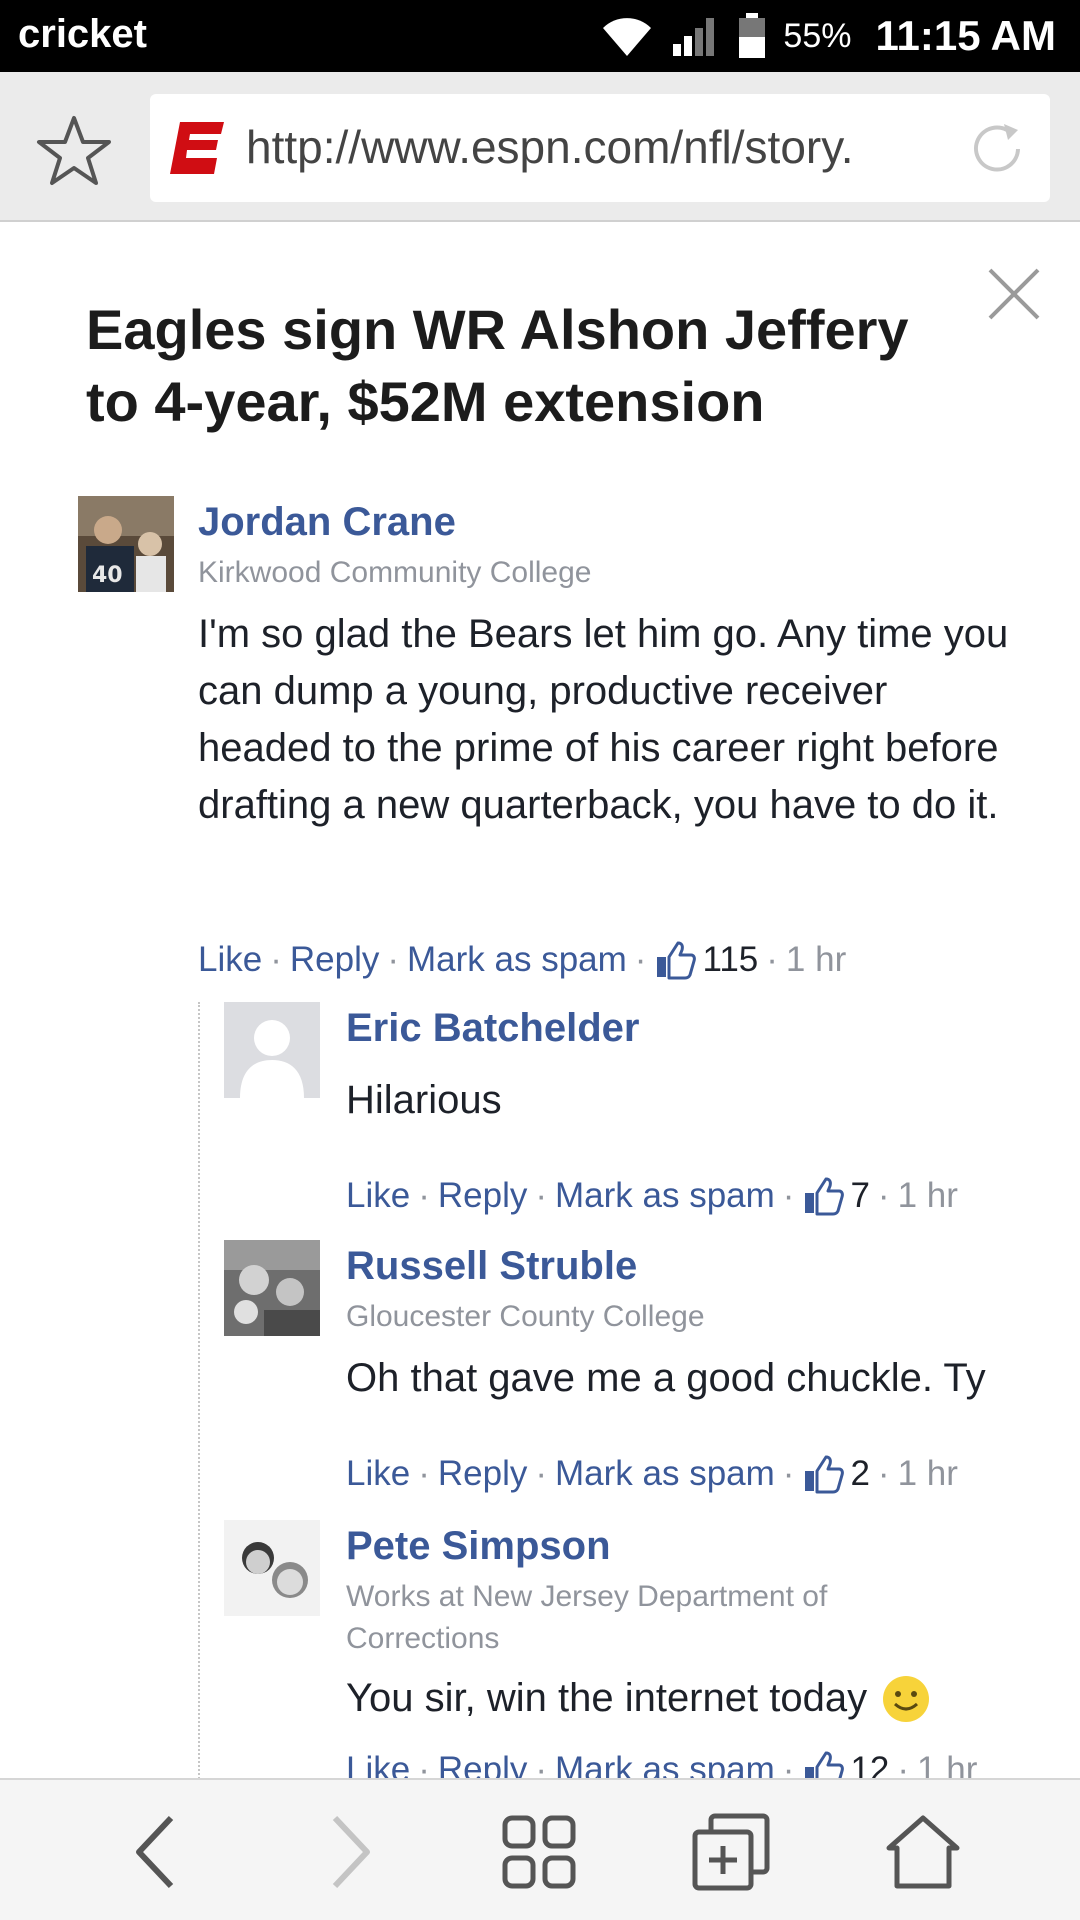 The height and width of the screenshot is (1920, 1080). I want to click on clock: 11:15 AM, so click(965, 35).